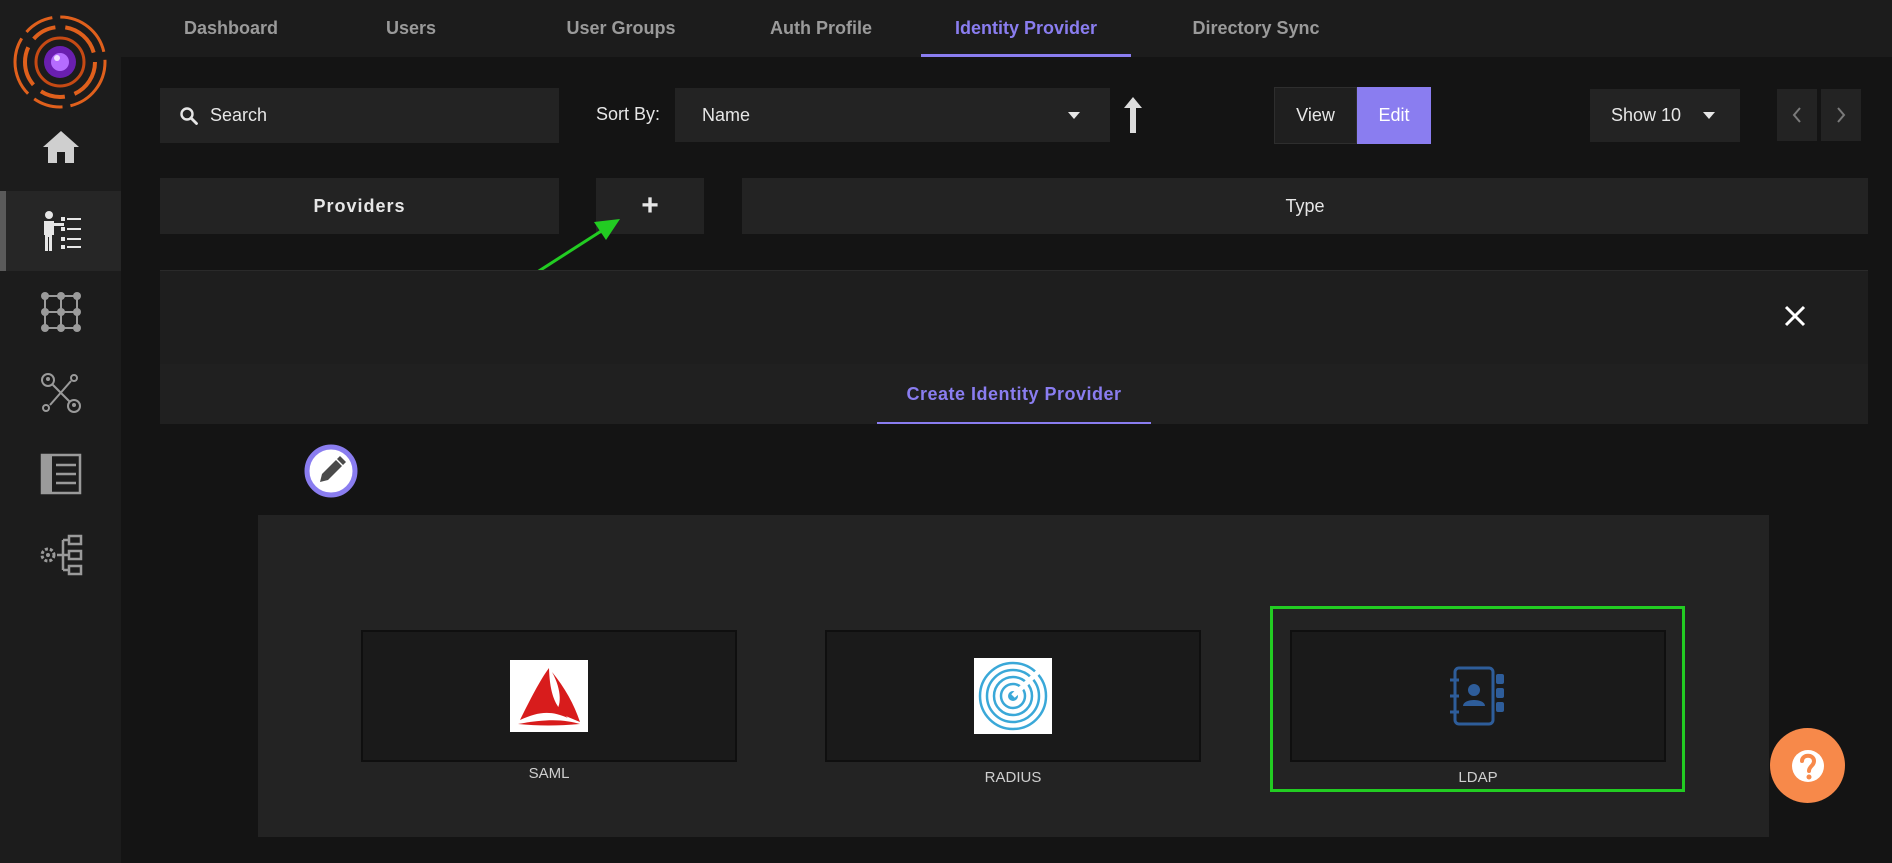  Describe the element at coordinates (60, 62) in the screenshot. I see `app-logo-icon` at that location.